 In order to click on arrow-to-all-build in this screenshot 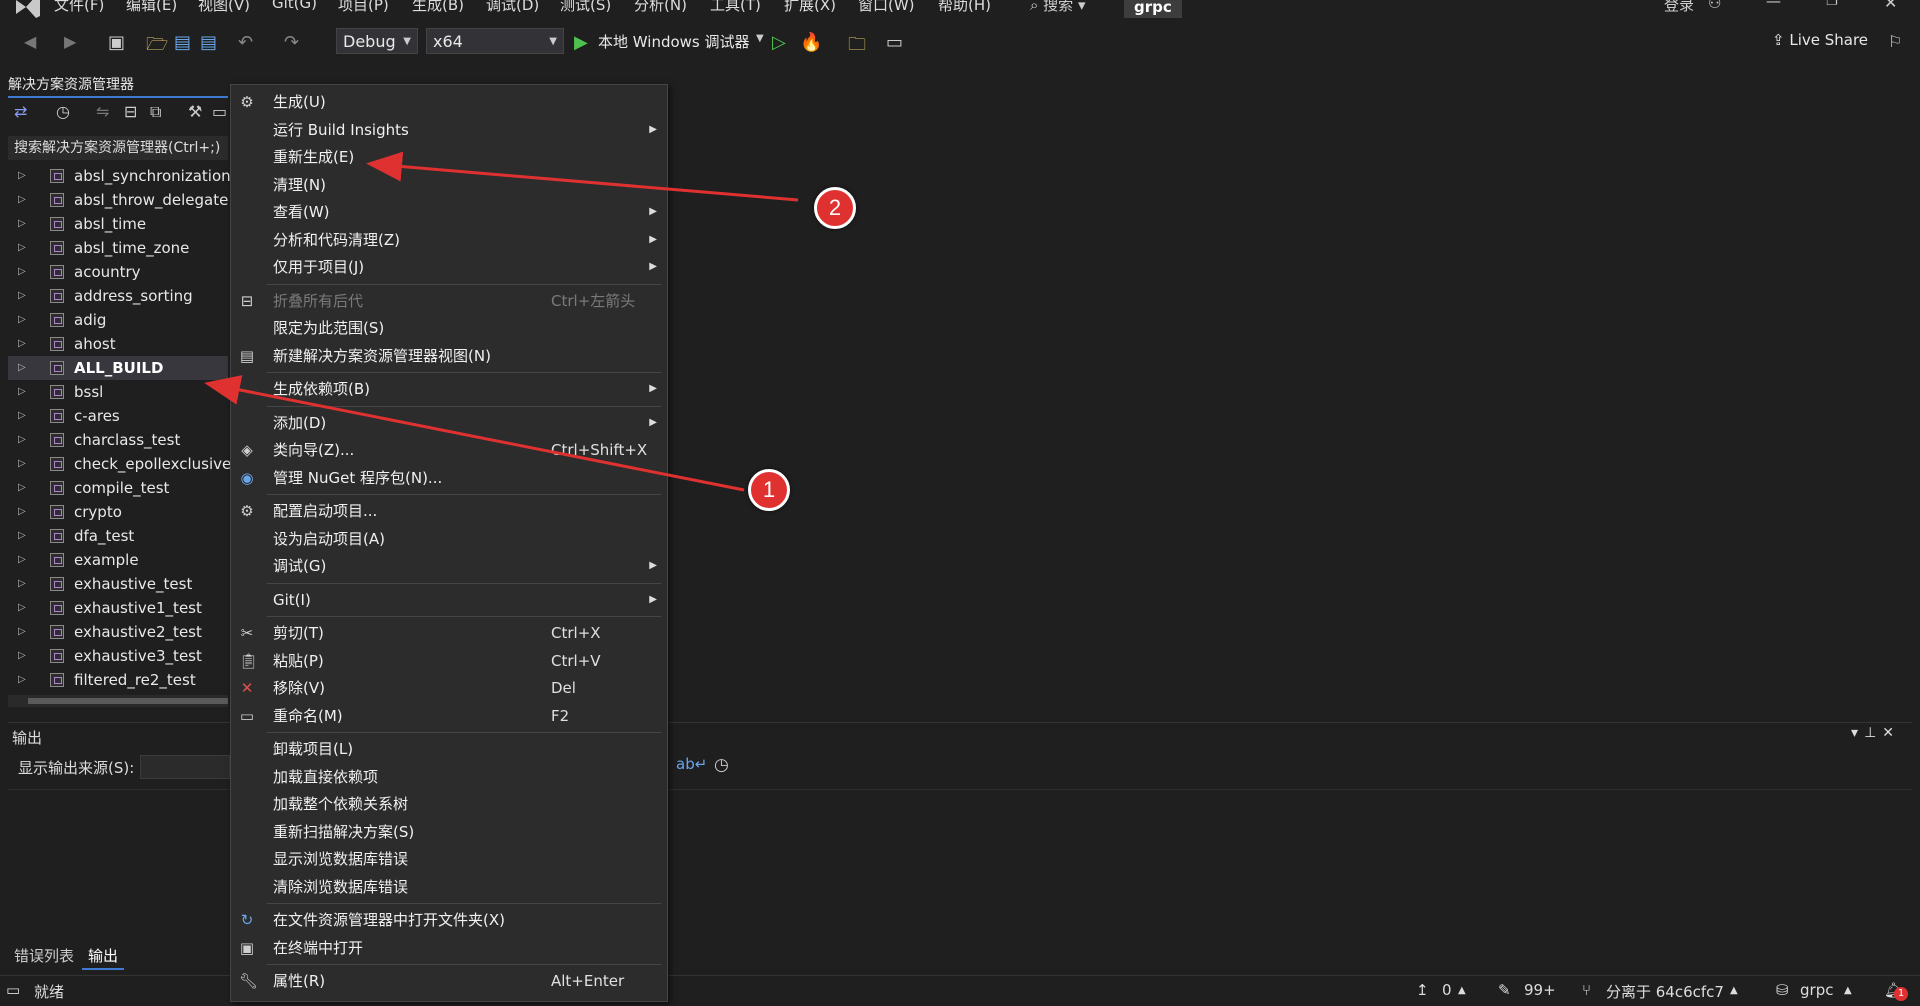, I will do `click(474, 433)`.